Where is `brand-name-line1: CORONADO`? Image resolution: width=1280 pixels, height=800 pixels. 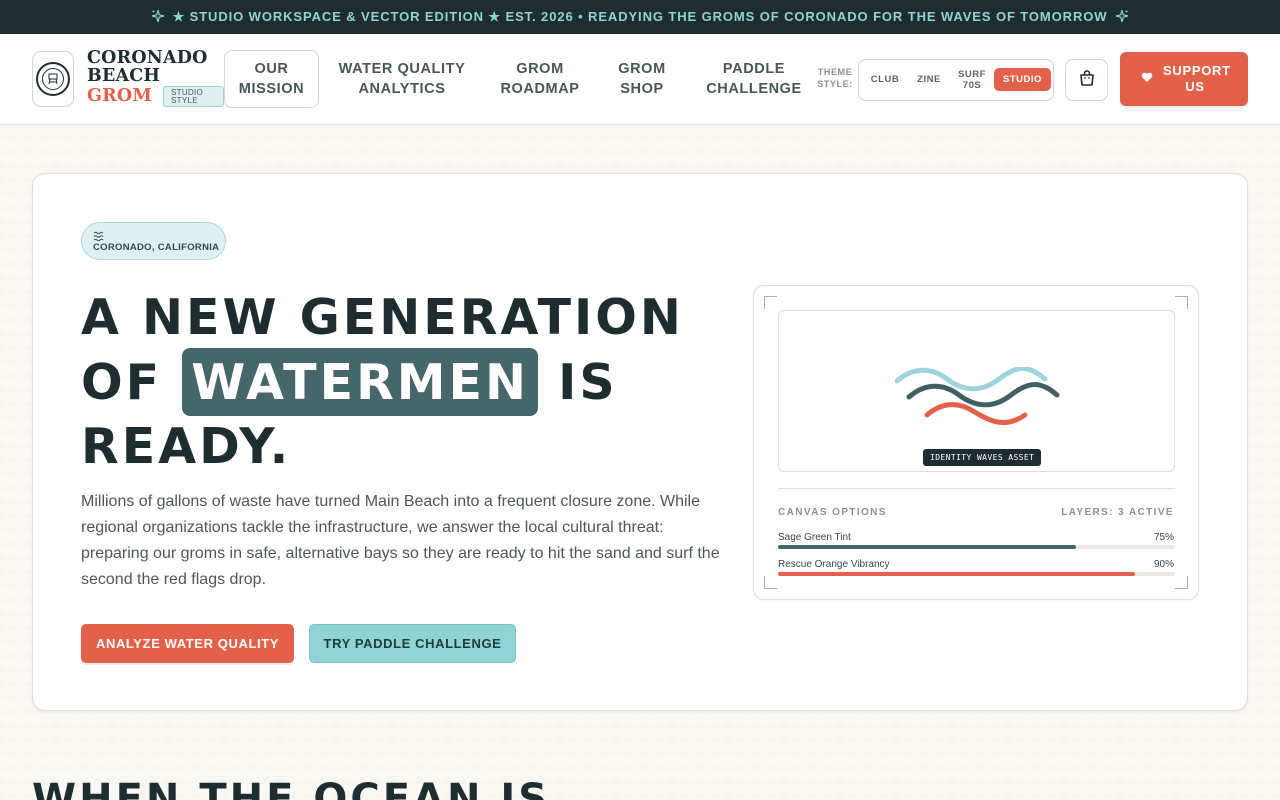
brand-name-line1: CORONADO is located at coordinates (147, 58).